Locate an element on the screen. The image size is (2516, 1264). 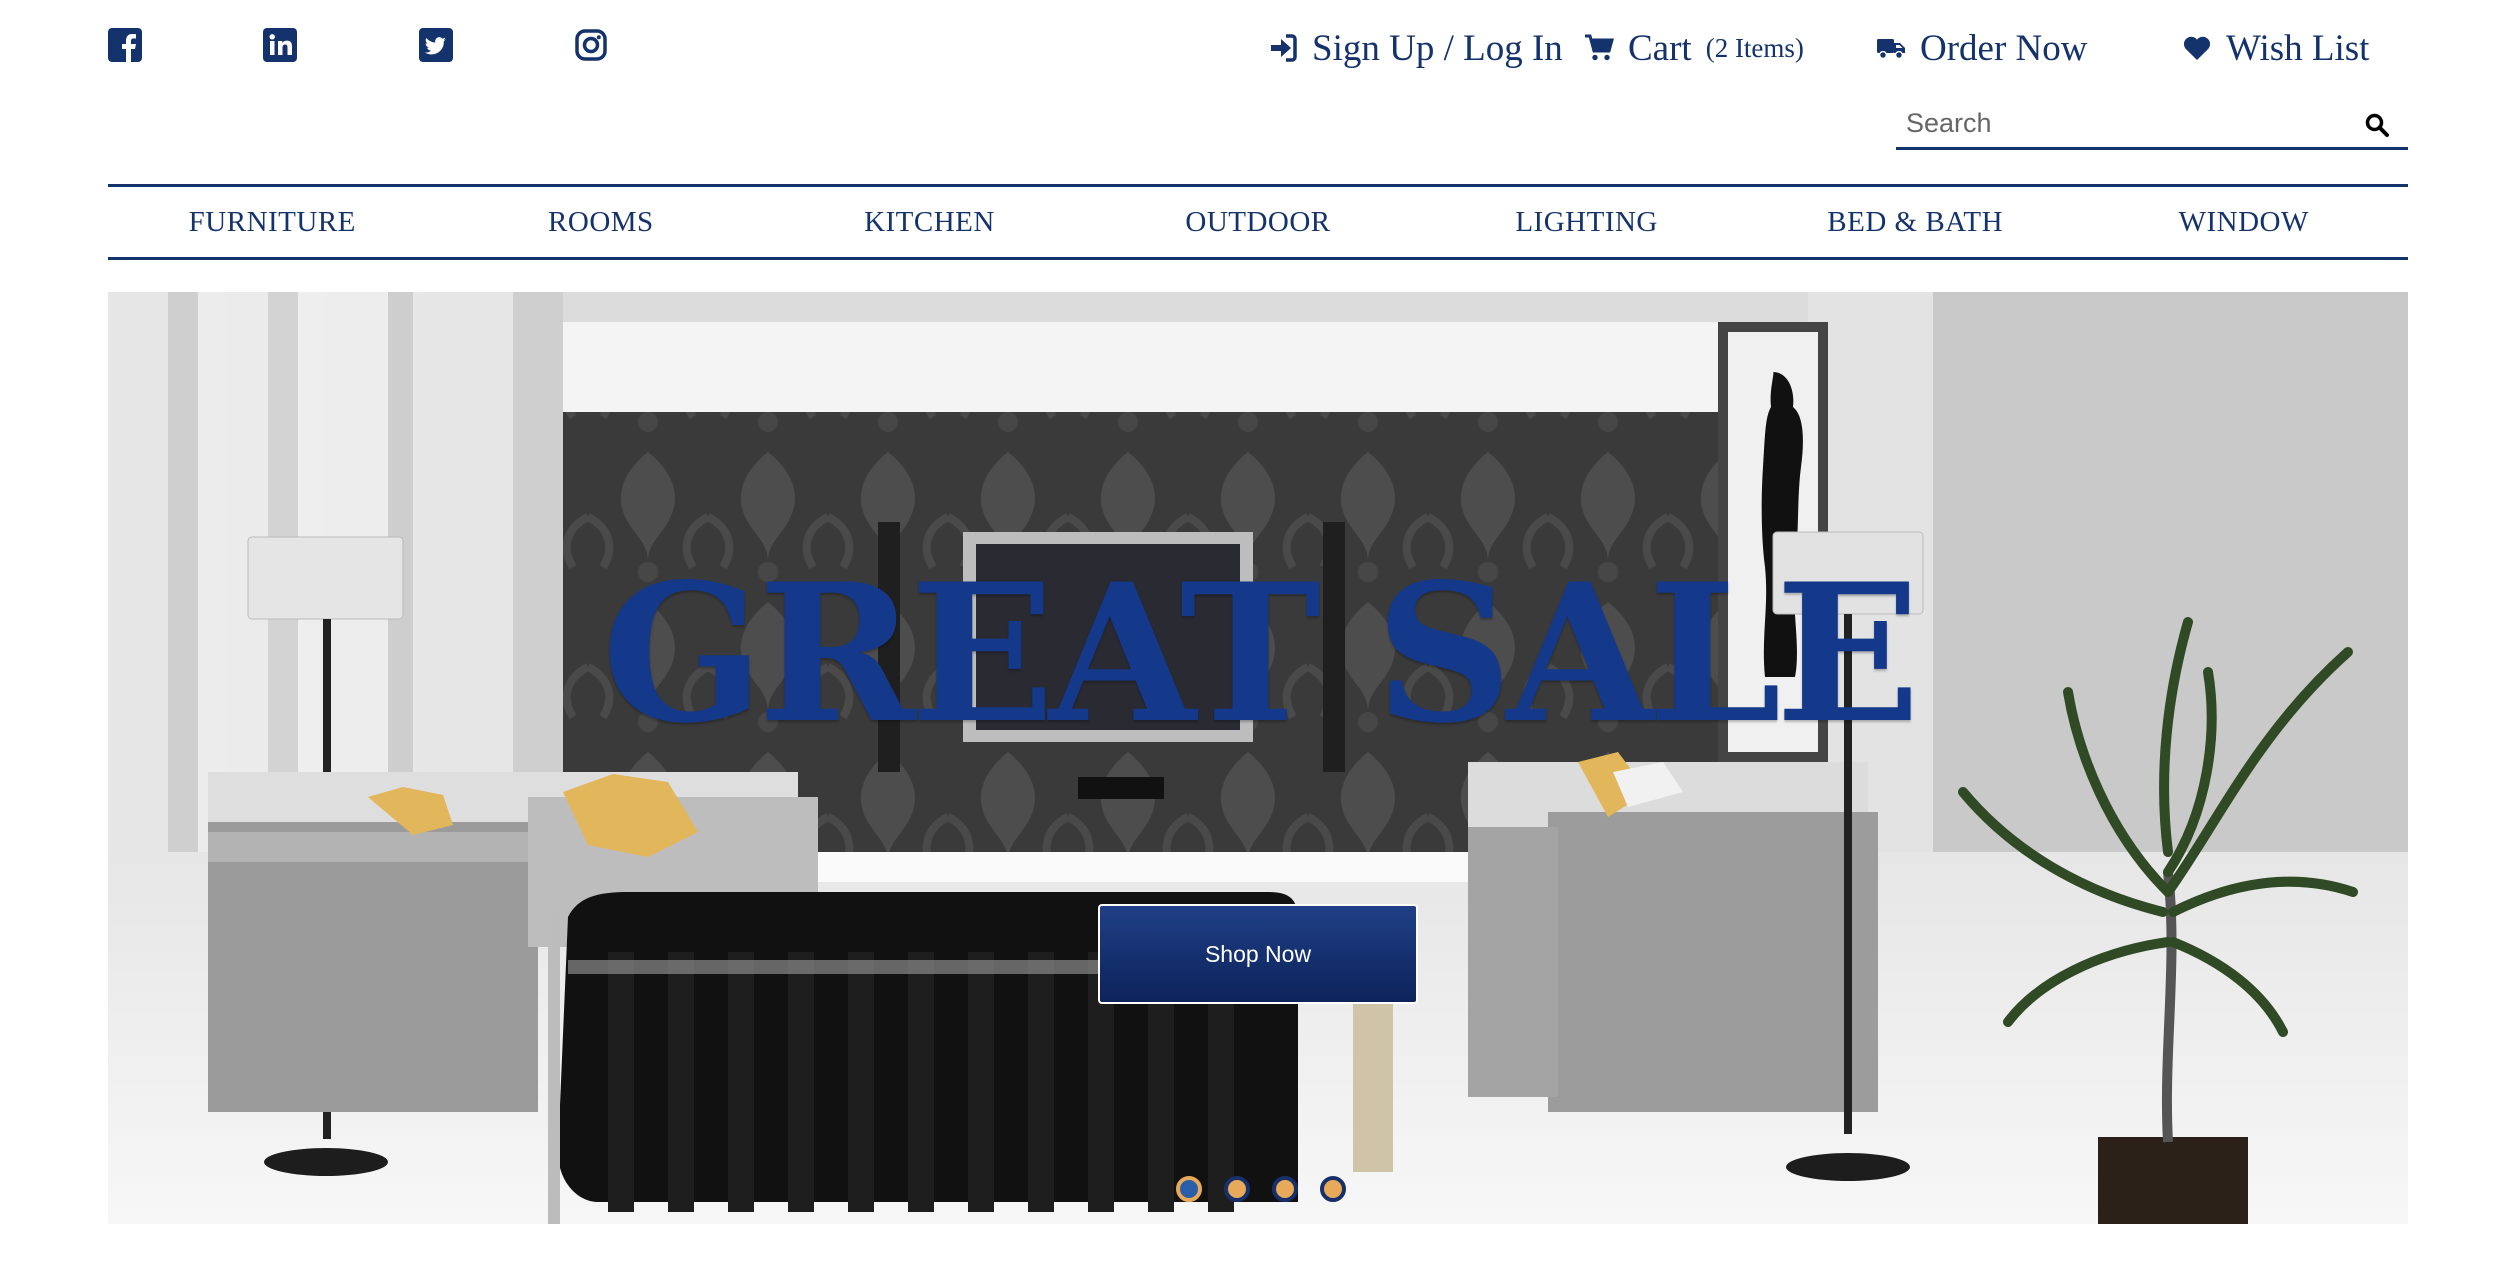
wish-list-link: Wish List is located at coordinates (2275, 48).